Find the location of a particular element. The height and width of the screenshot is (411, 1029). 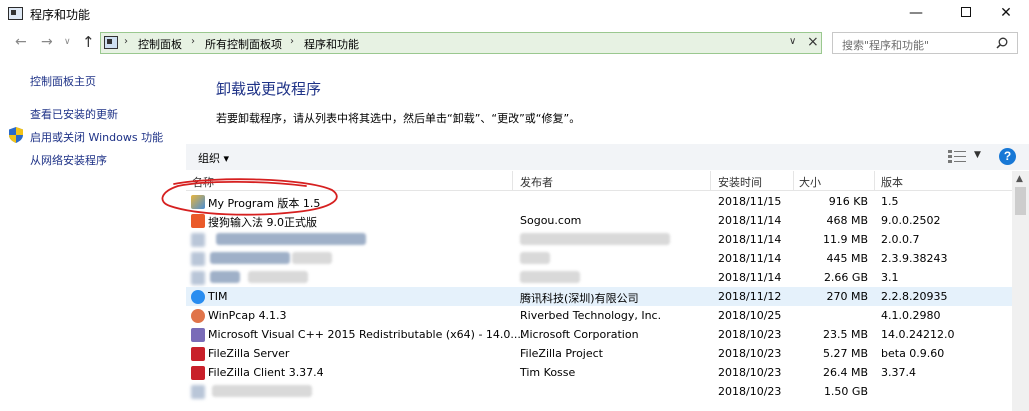

organize-button: 组织 ▾ is located at coordinates (213, 158).